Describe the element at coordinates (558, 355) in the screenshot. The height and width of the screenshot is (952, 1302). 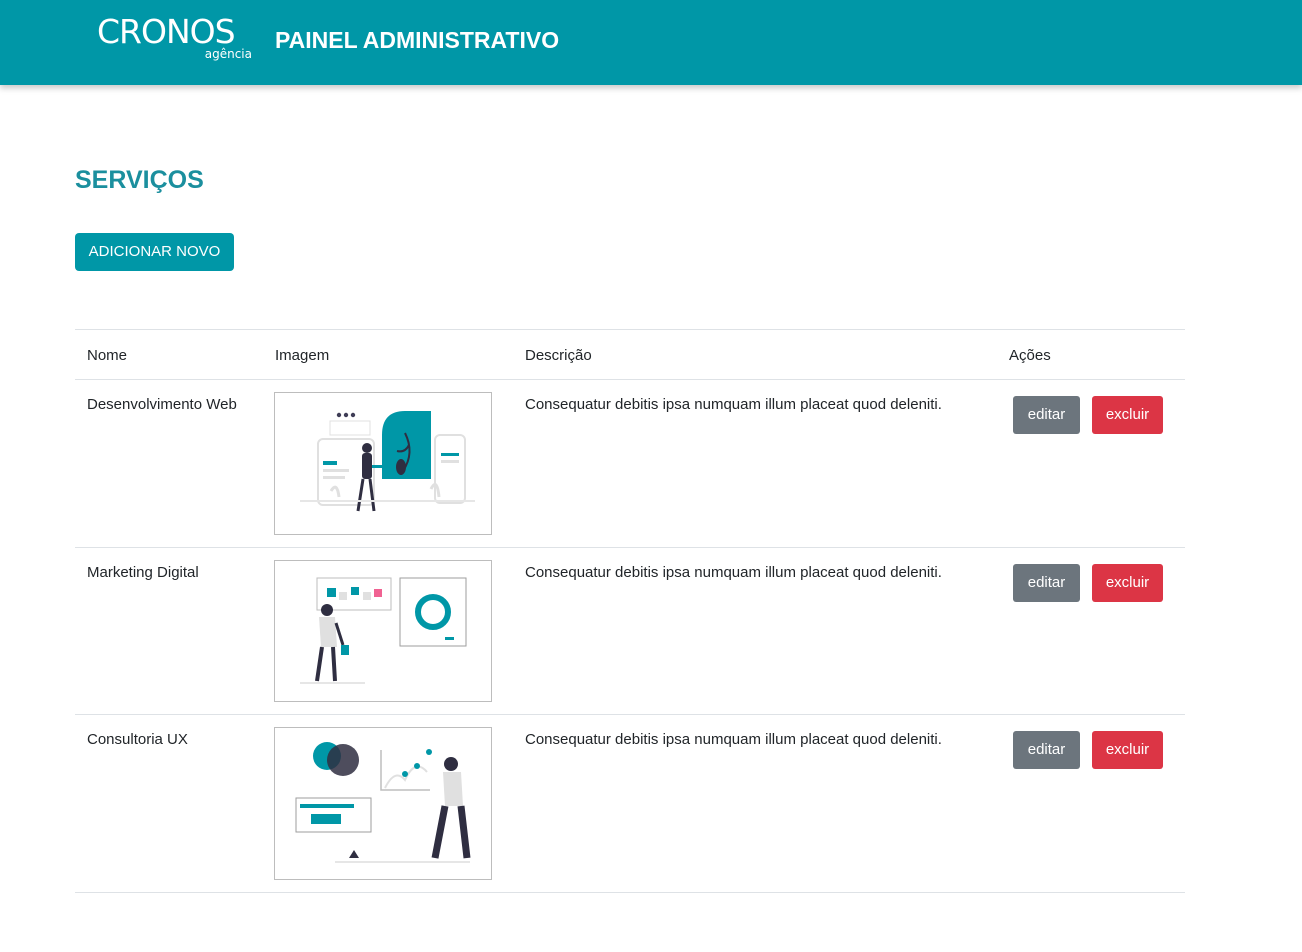
I see `column-header-description: Descrição` at that location.